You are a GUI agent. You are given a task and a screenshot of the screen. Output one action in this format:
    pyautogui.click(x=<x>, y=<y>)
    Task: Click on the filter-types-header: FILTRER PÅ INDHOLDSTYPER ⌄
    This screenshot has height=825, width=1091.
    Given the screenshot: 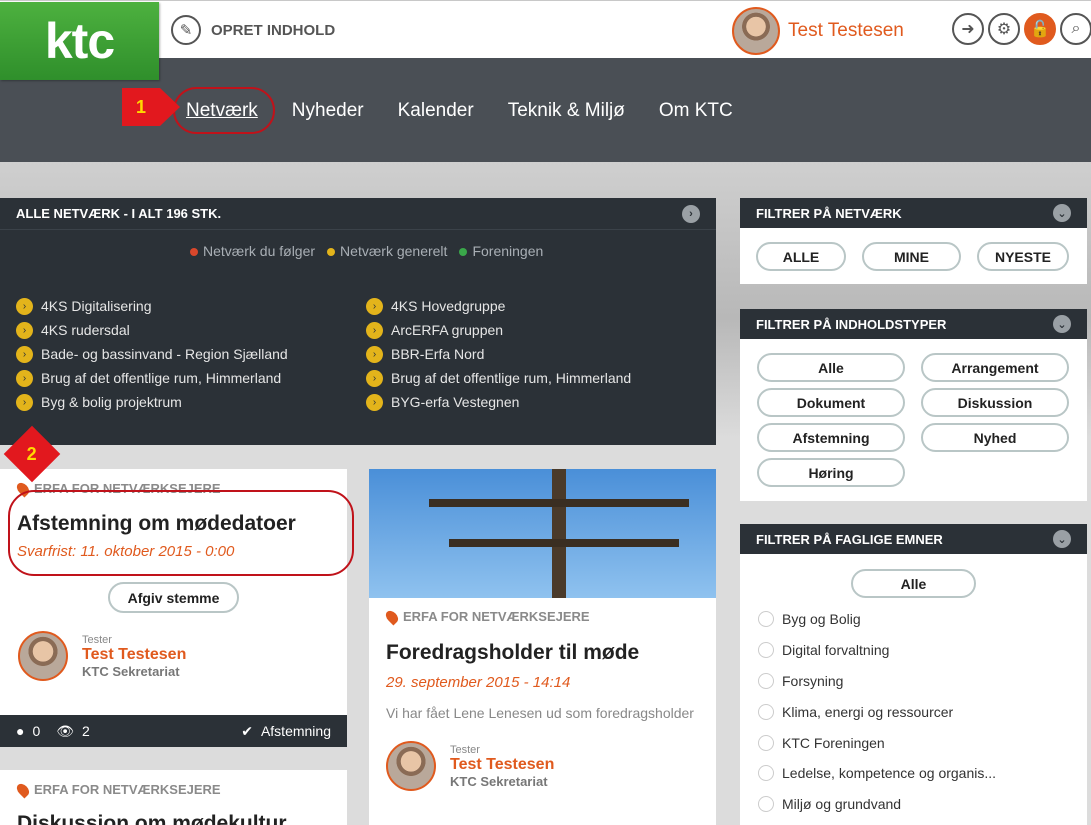 What is the action you would take?
    pyautogui.click(x=913, y=324)
    